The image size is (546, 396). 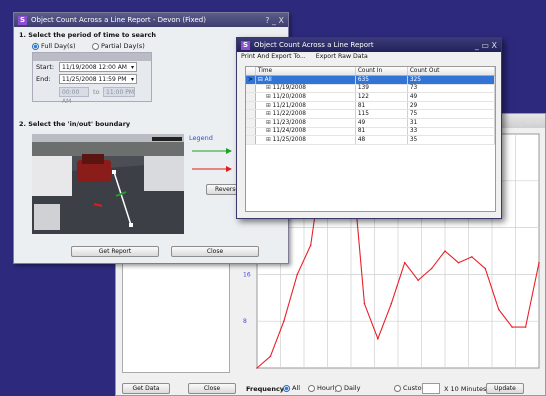 What do you see at coordinates (92, 57) in the screenshot?
I see `date-range-box-header` at bounding box center [92, 57].